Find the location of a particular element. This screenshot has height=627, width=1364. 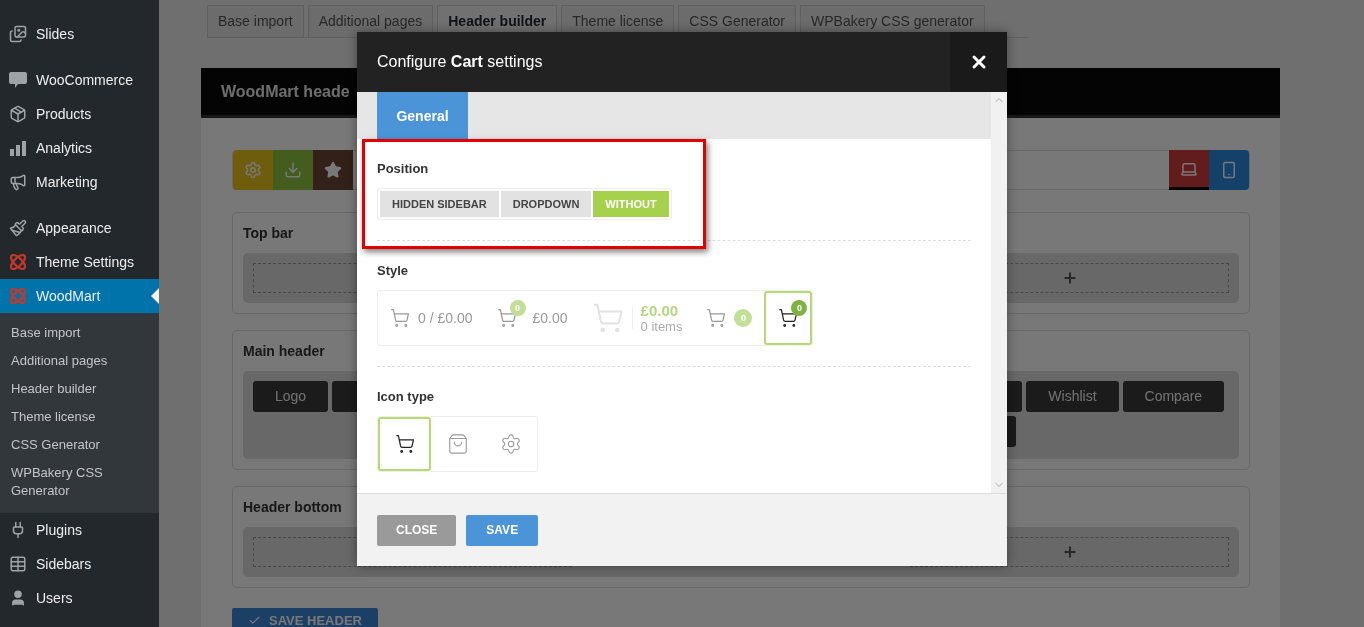

sidebar-item: Marketing is located at coordinates (79, 182).